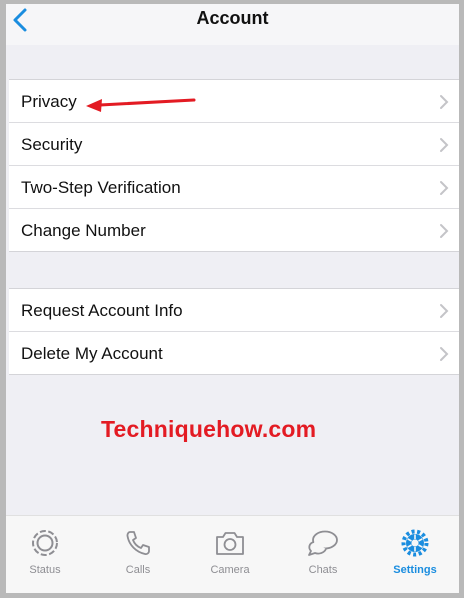 The image size is (464, 598). What do you see at coordinates (234, 143) in the screenshot?
I see `security-row: Security` at bounding box center [234, 143].